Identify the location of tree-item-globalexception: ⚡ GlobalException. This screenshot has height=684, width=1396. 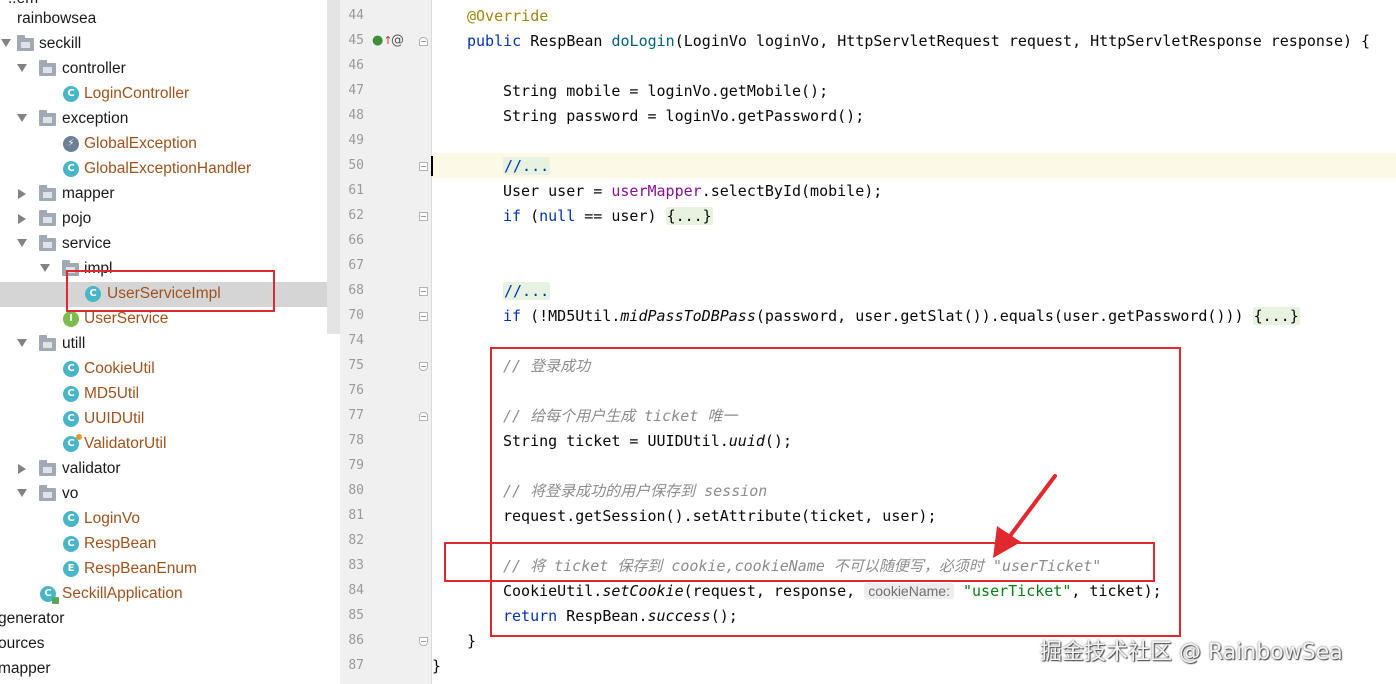
(163, 144).